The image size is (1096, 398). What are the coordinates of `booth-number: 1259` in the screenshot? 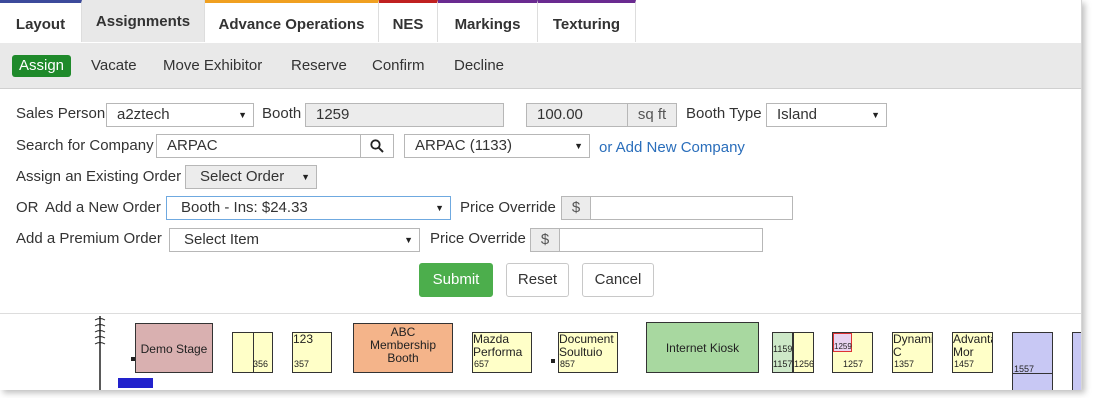 It's located at (843, 346).